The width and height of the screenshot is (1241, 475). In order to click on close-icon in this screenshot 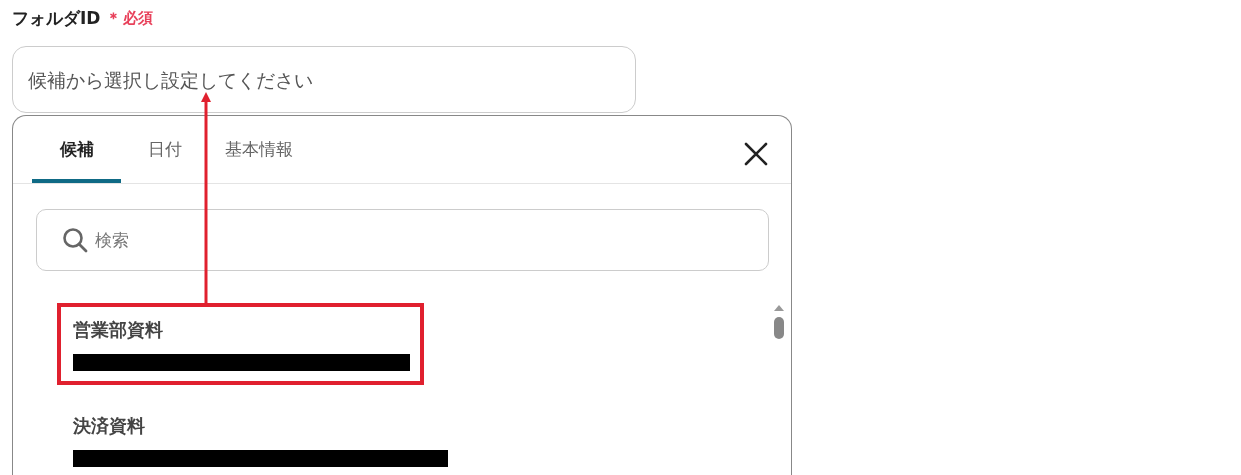, I will do `click(756, 154)`.